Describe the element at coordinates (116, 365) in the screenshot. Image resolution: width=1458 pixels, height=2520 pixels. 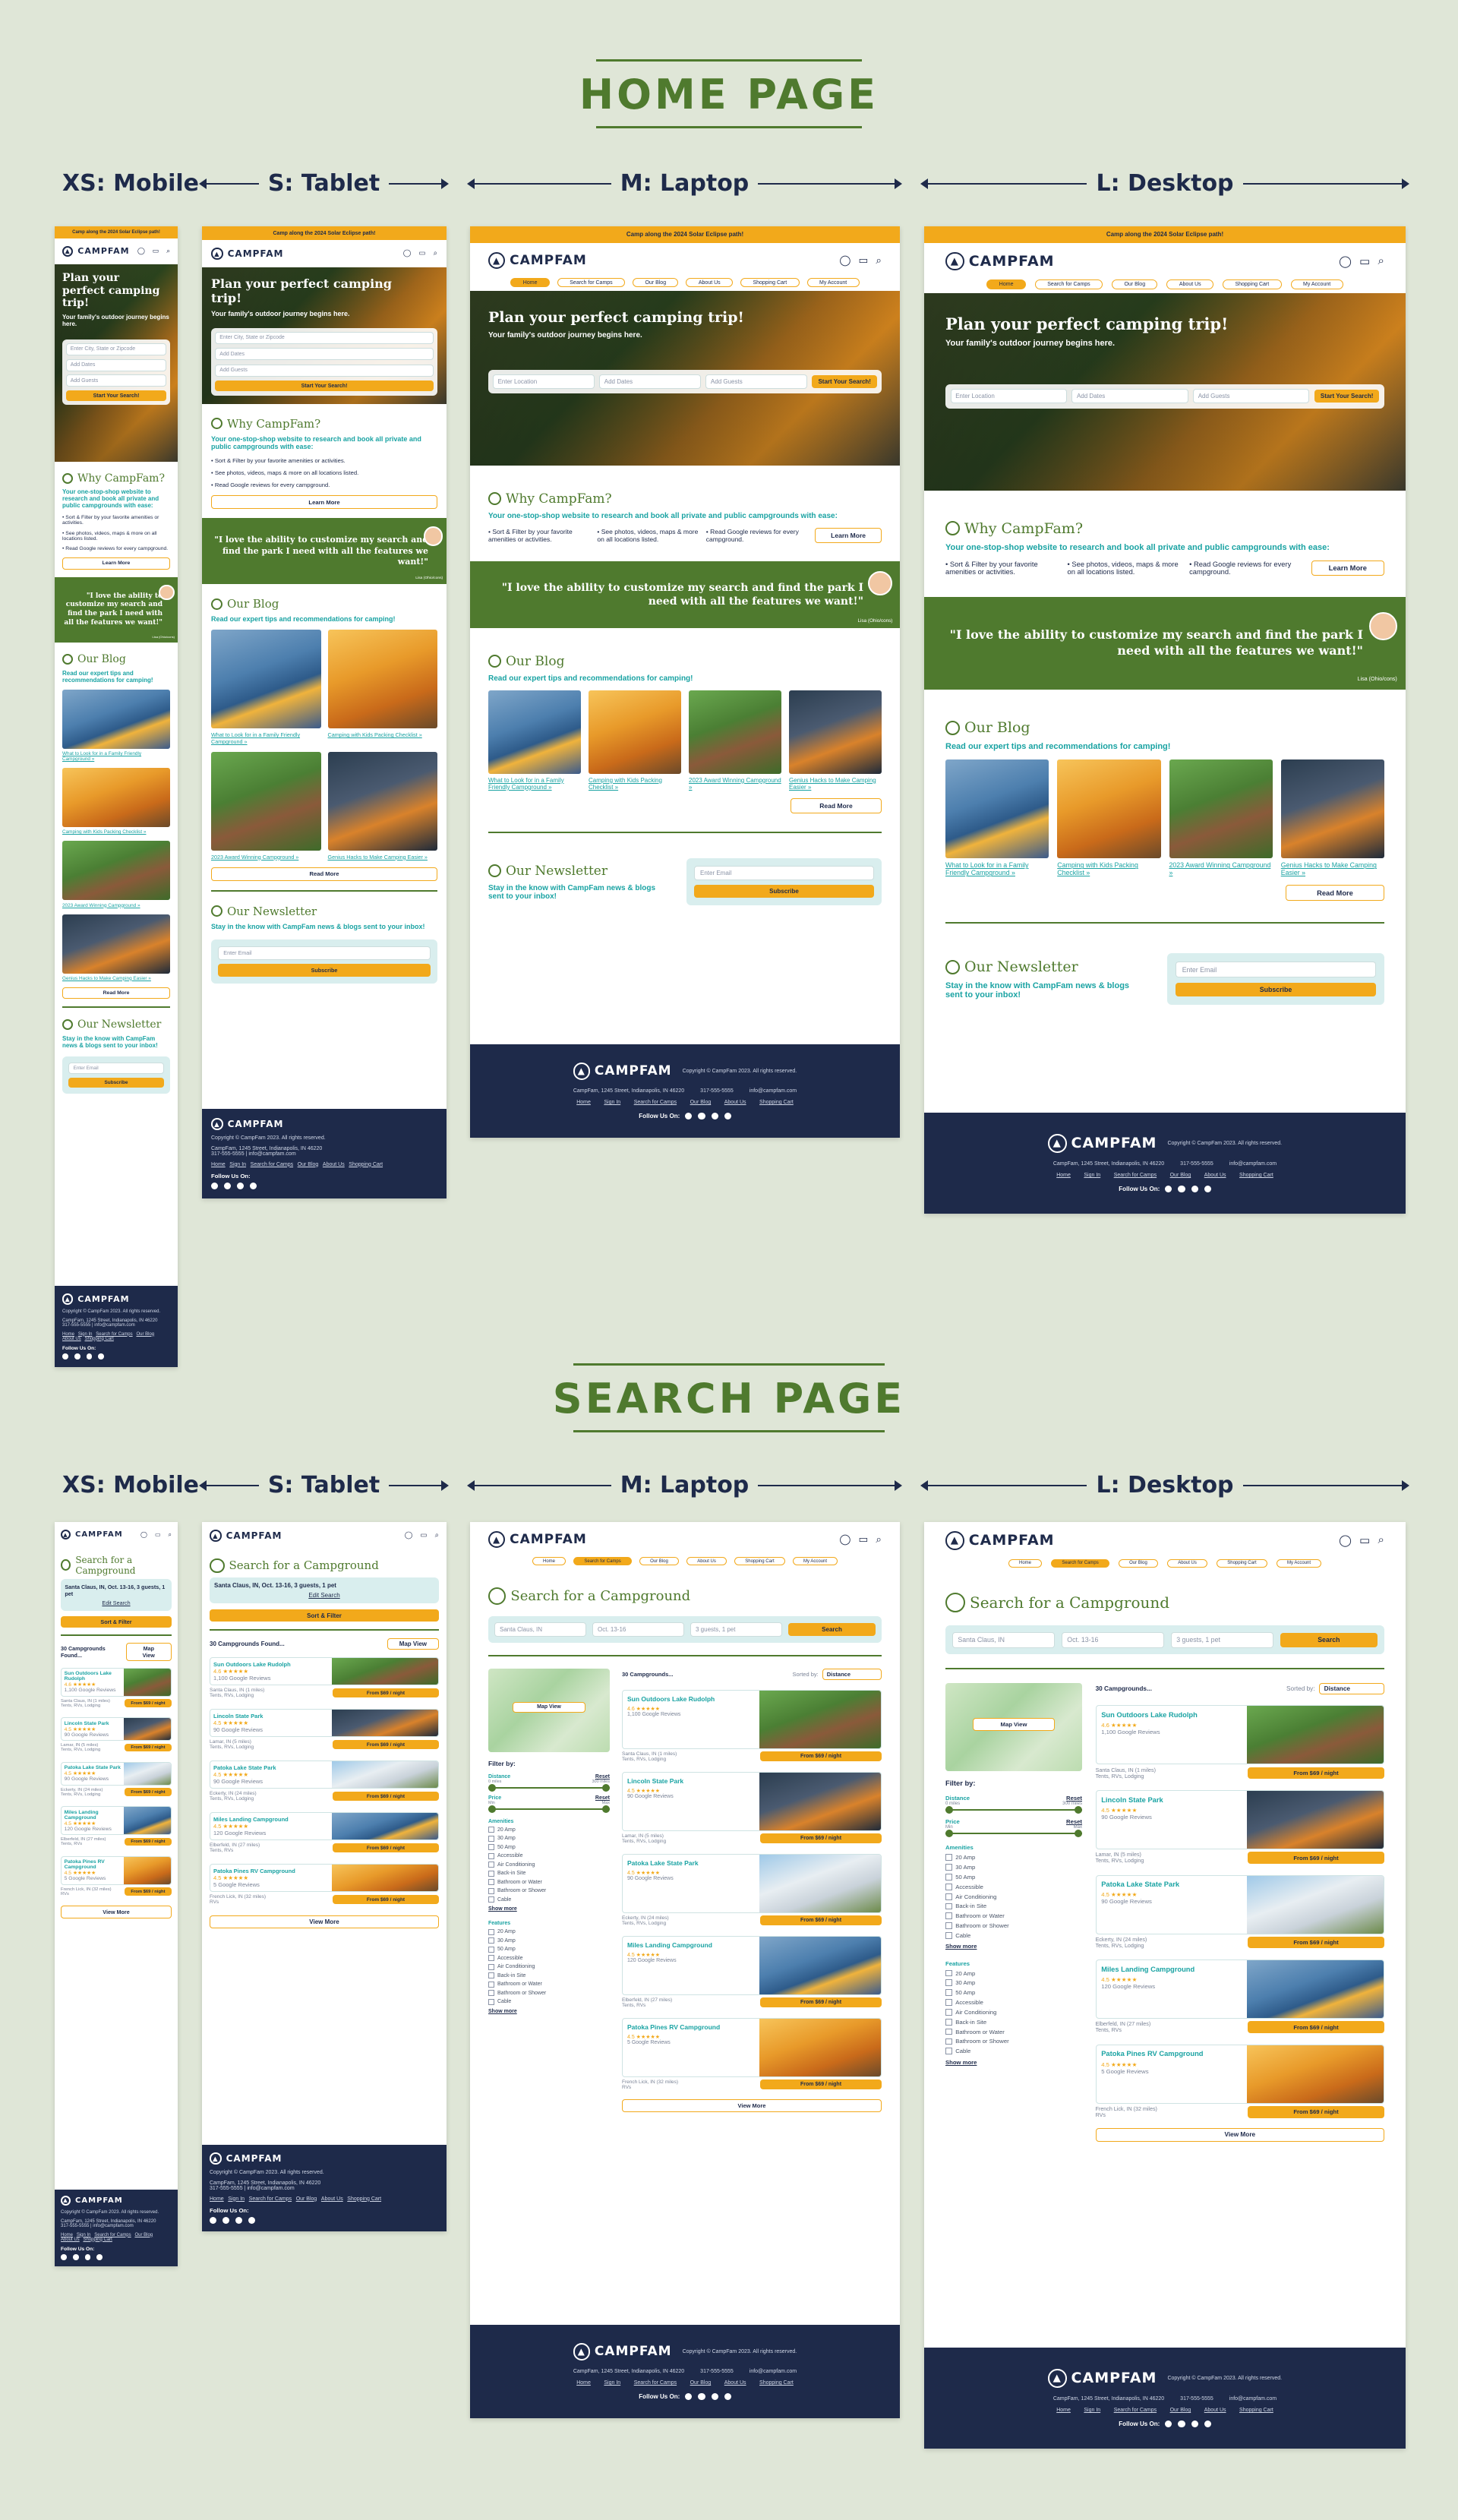
I see `dates-select: Add Dates` at that location.